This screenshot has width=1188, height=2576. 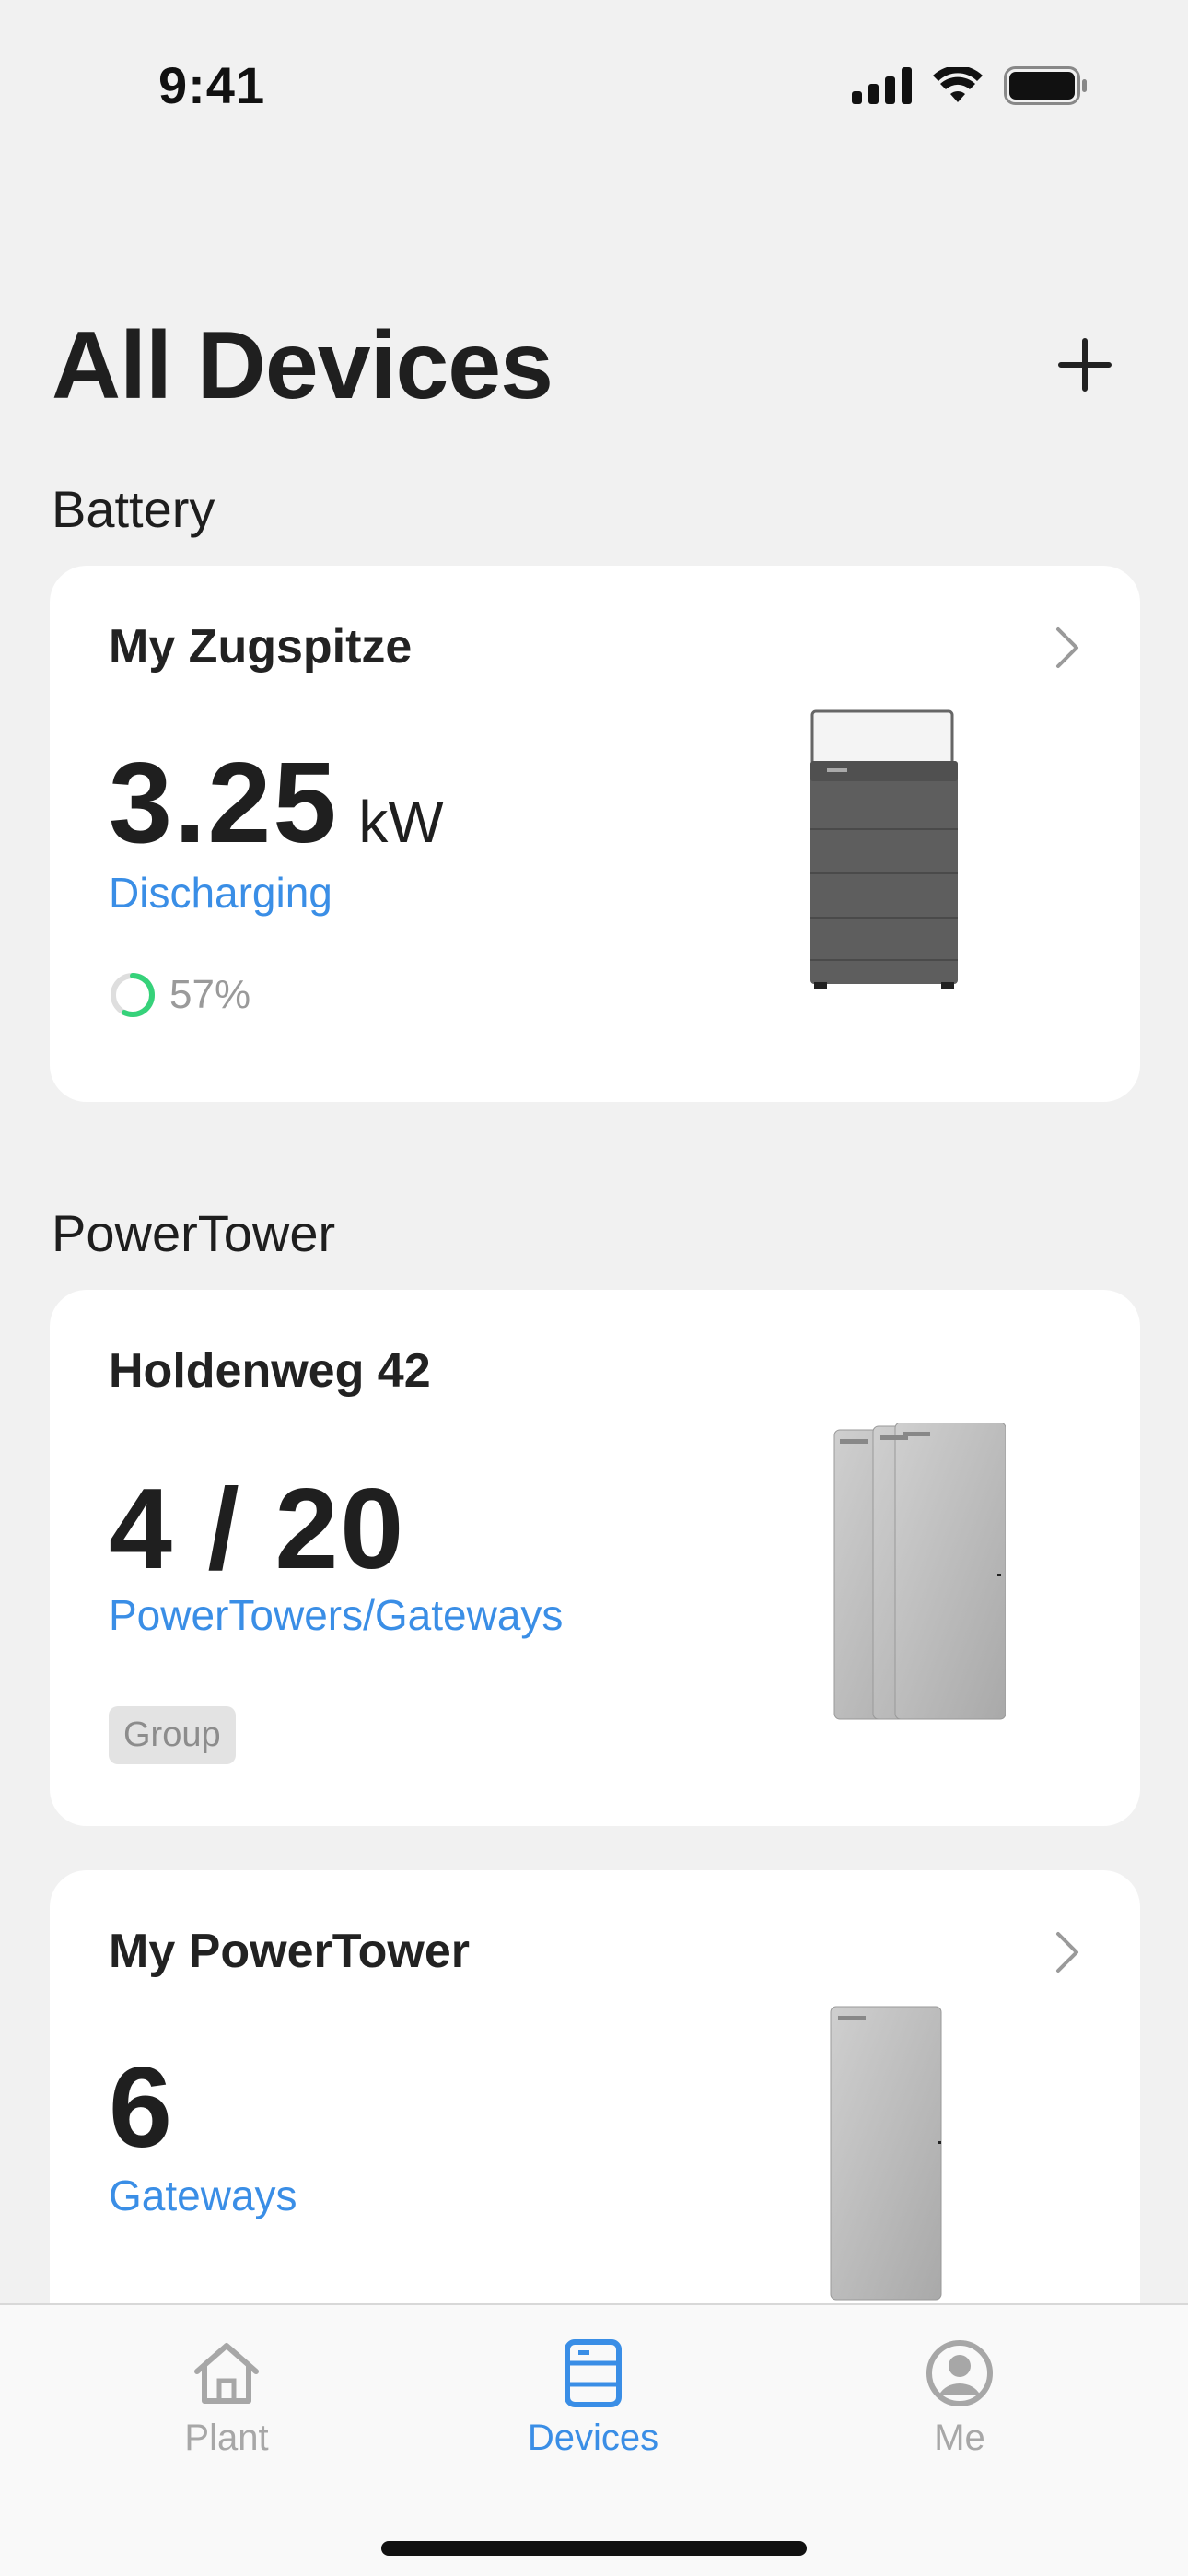 I want to click on tab-label: Me, so click(x=959, y=2438).